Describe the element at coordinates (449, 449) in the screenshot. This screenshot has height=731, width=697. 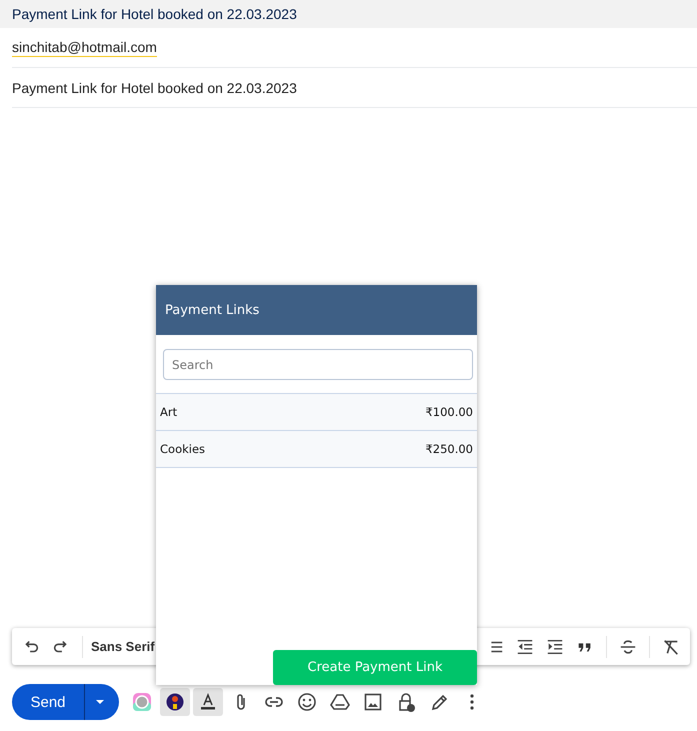
I see `item-amount: ₹250.00` at that location.